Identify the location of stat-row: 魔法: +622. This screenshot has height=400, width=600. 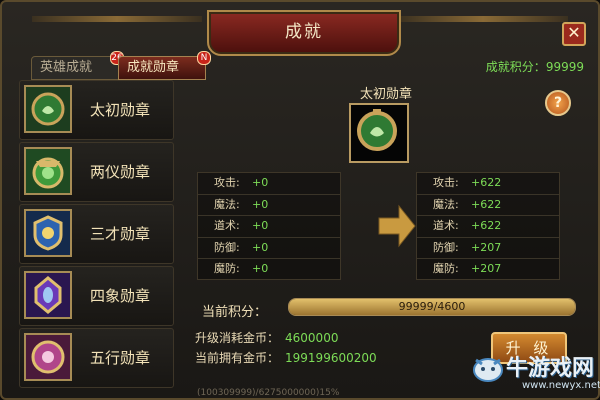
(488, 206).